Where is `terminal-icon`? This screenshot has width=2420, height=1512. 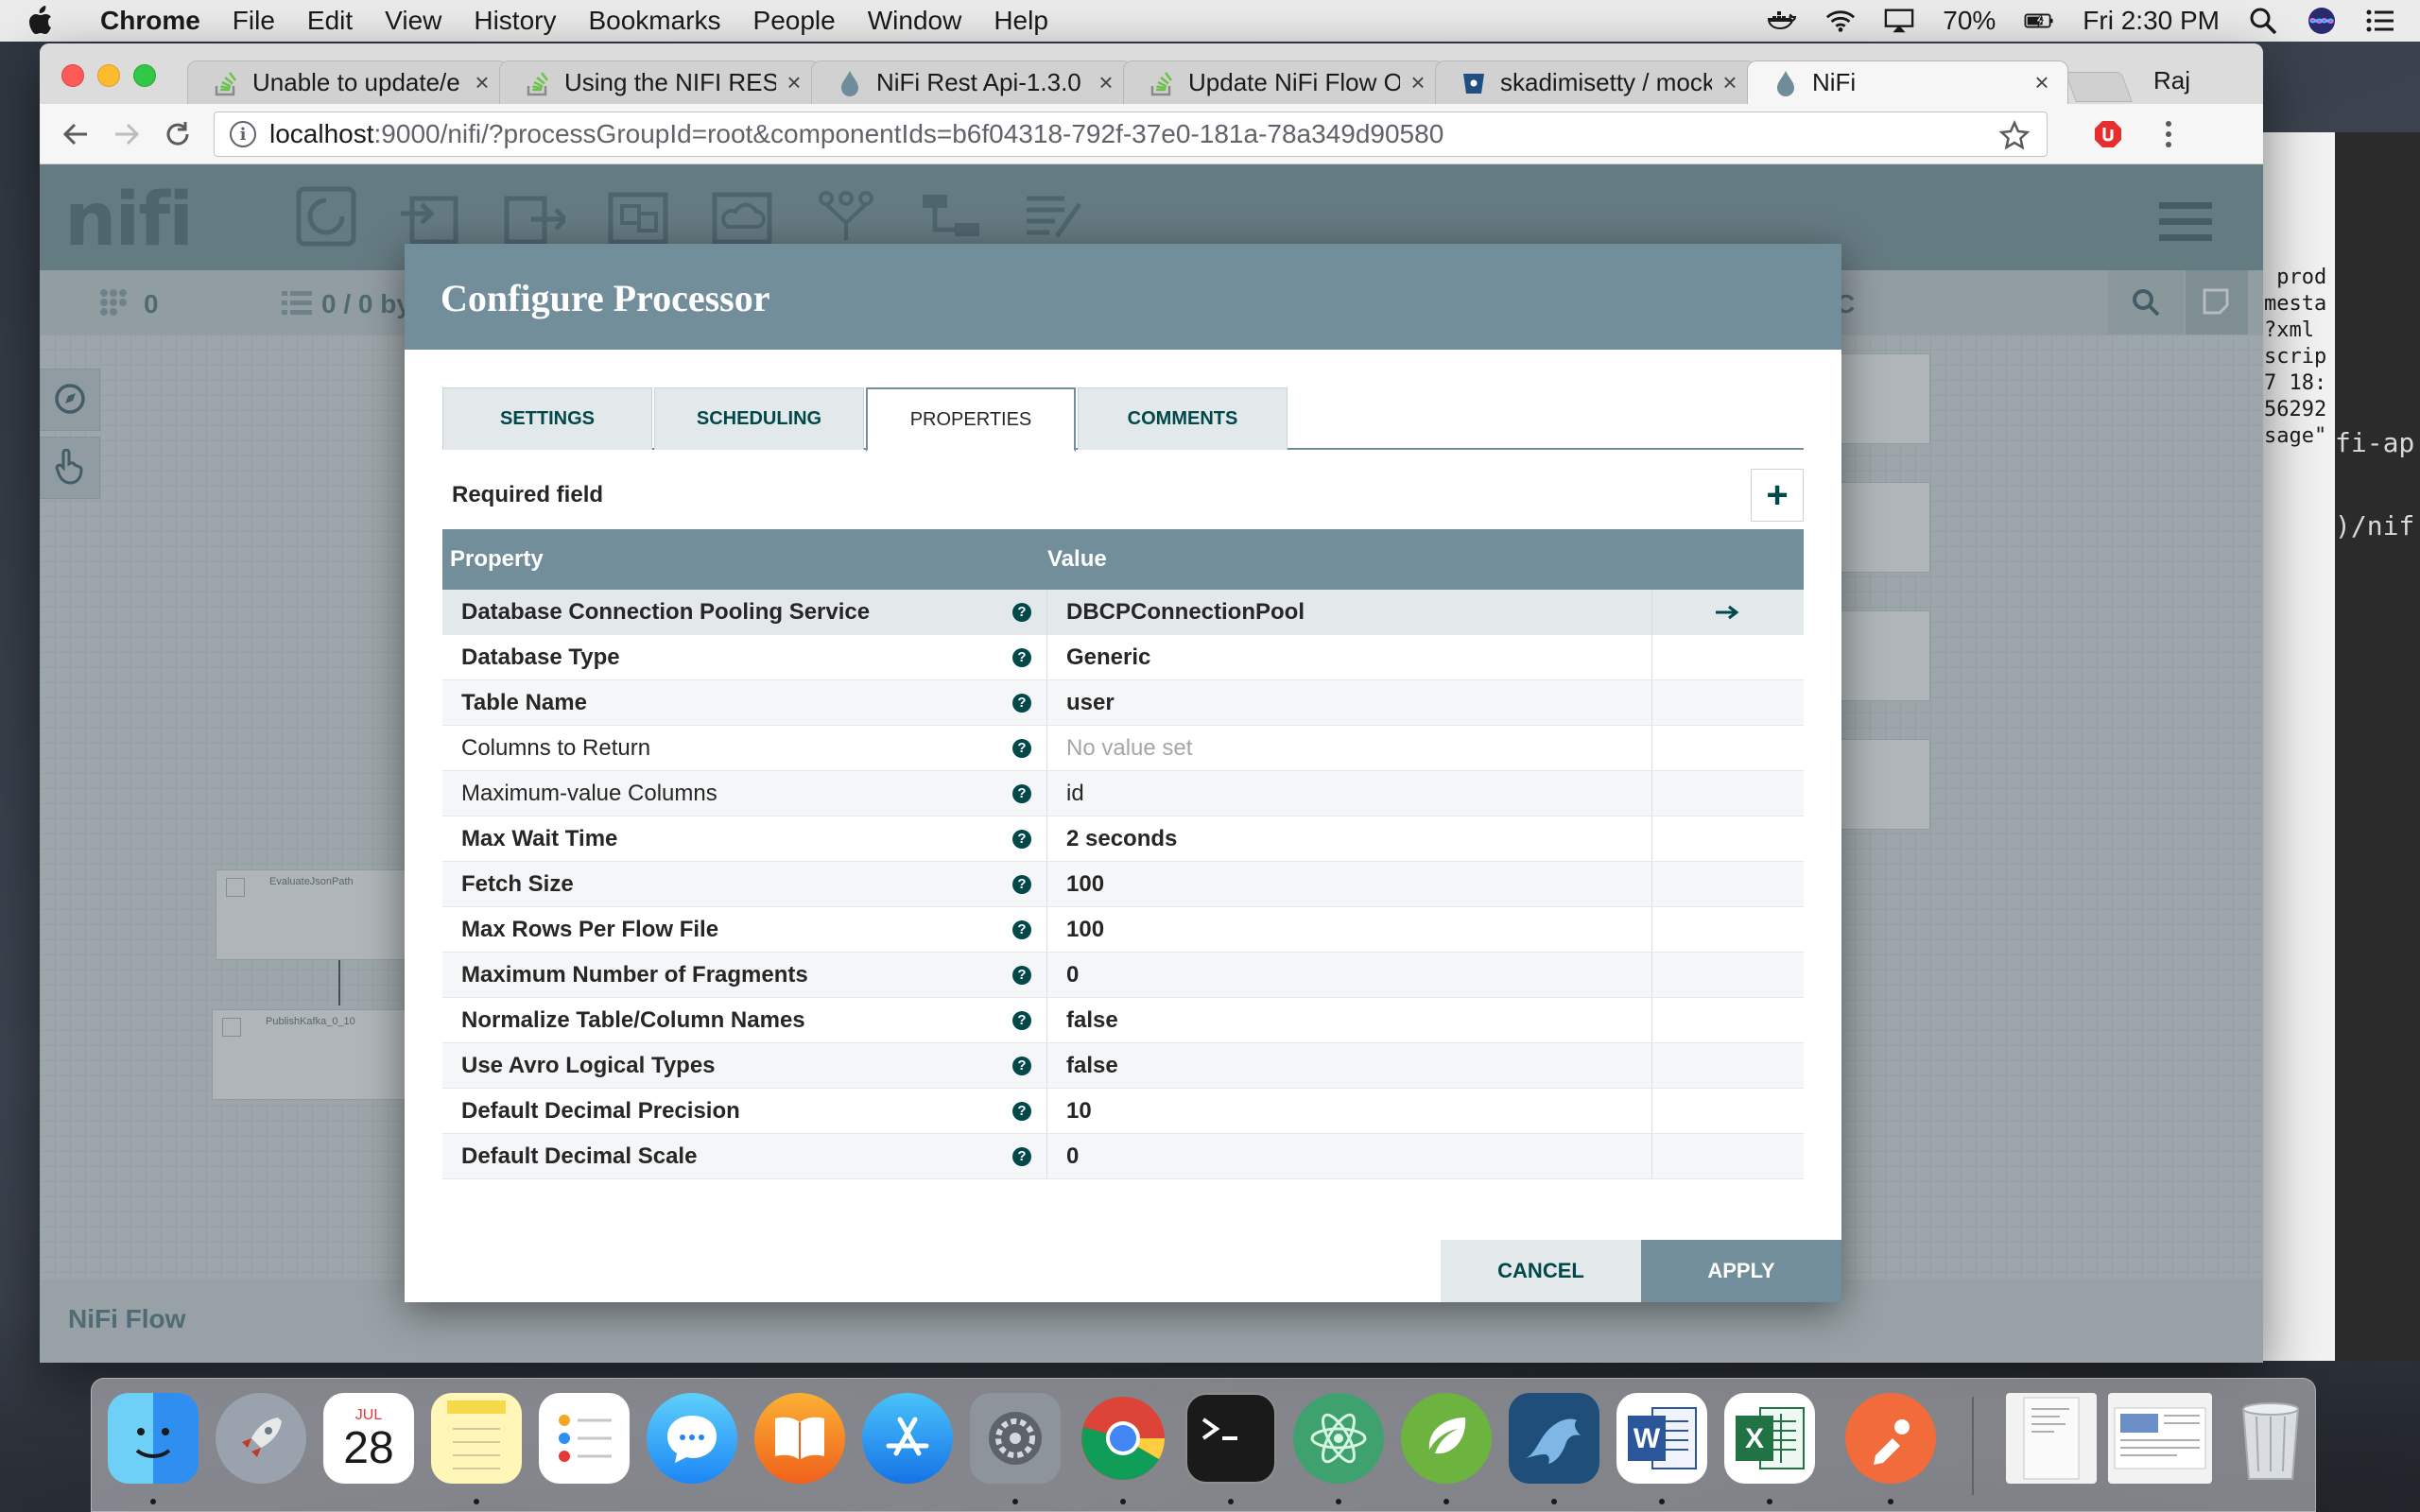
terminal-icon is located at coordinates (1231, 1438).